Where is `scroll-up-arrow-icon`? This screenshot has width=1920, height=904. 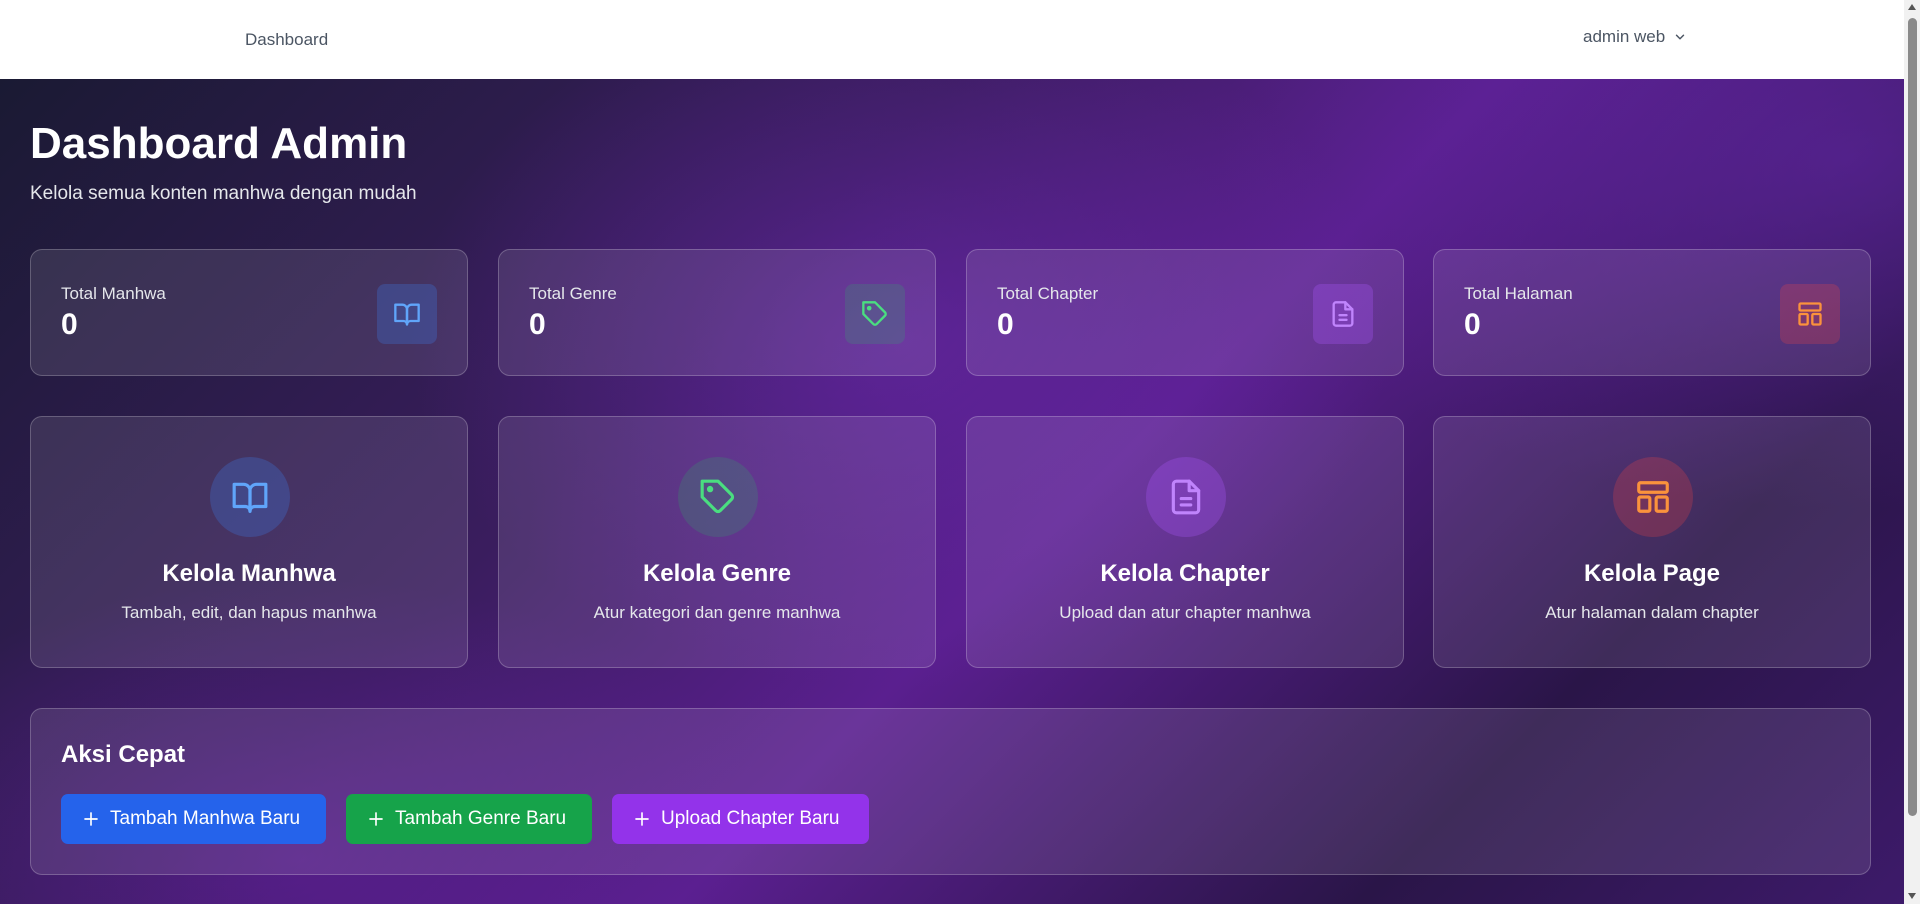 scroll-up-arrow-icon is located at coordinates (1912, 7).